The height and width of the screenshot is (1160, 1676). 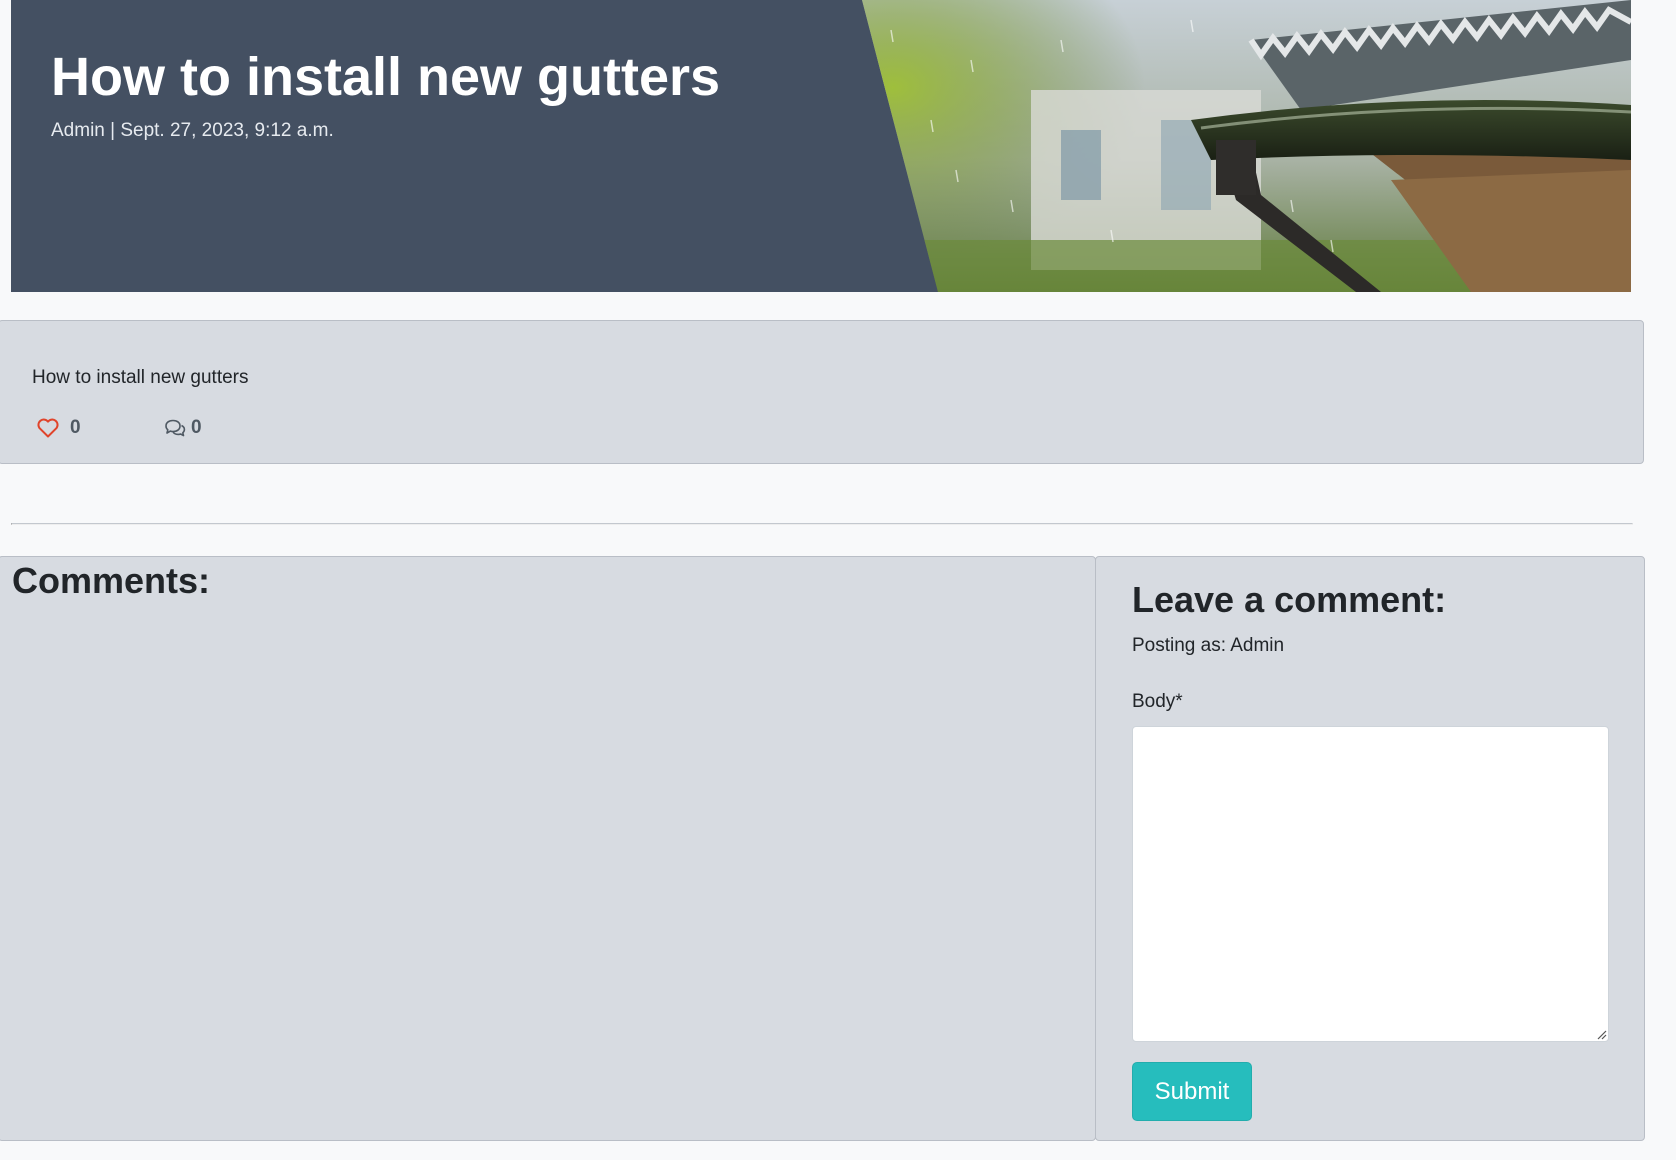 I want to click on comment-body-textarea, so click(x=1370, y=884).